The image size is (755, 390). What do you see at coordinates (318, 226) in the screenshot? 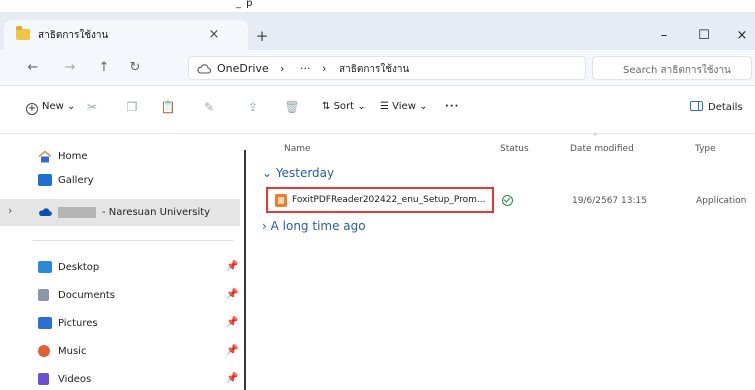
I see `group-label: A long time ago` at bounding box center [318, 226].